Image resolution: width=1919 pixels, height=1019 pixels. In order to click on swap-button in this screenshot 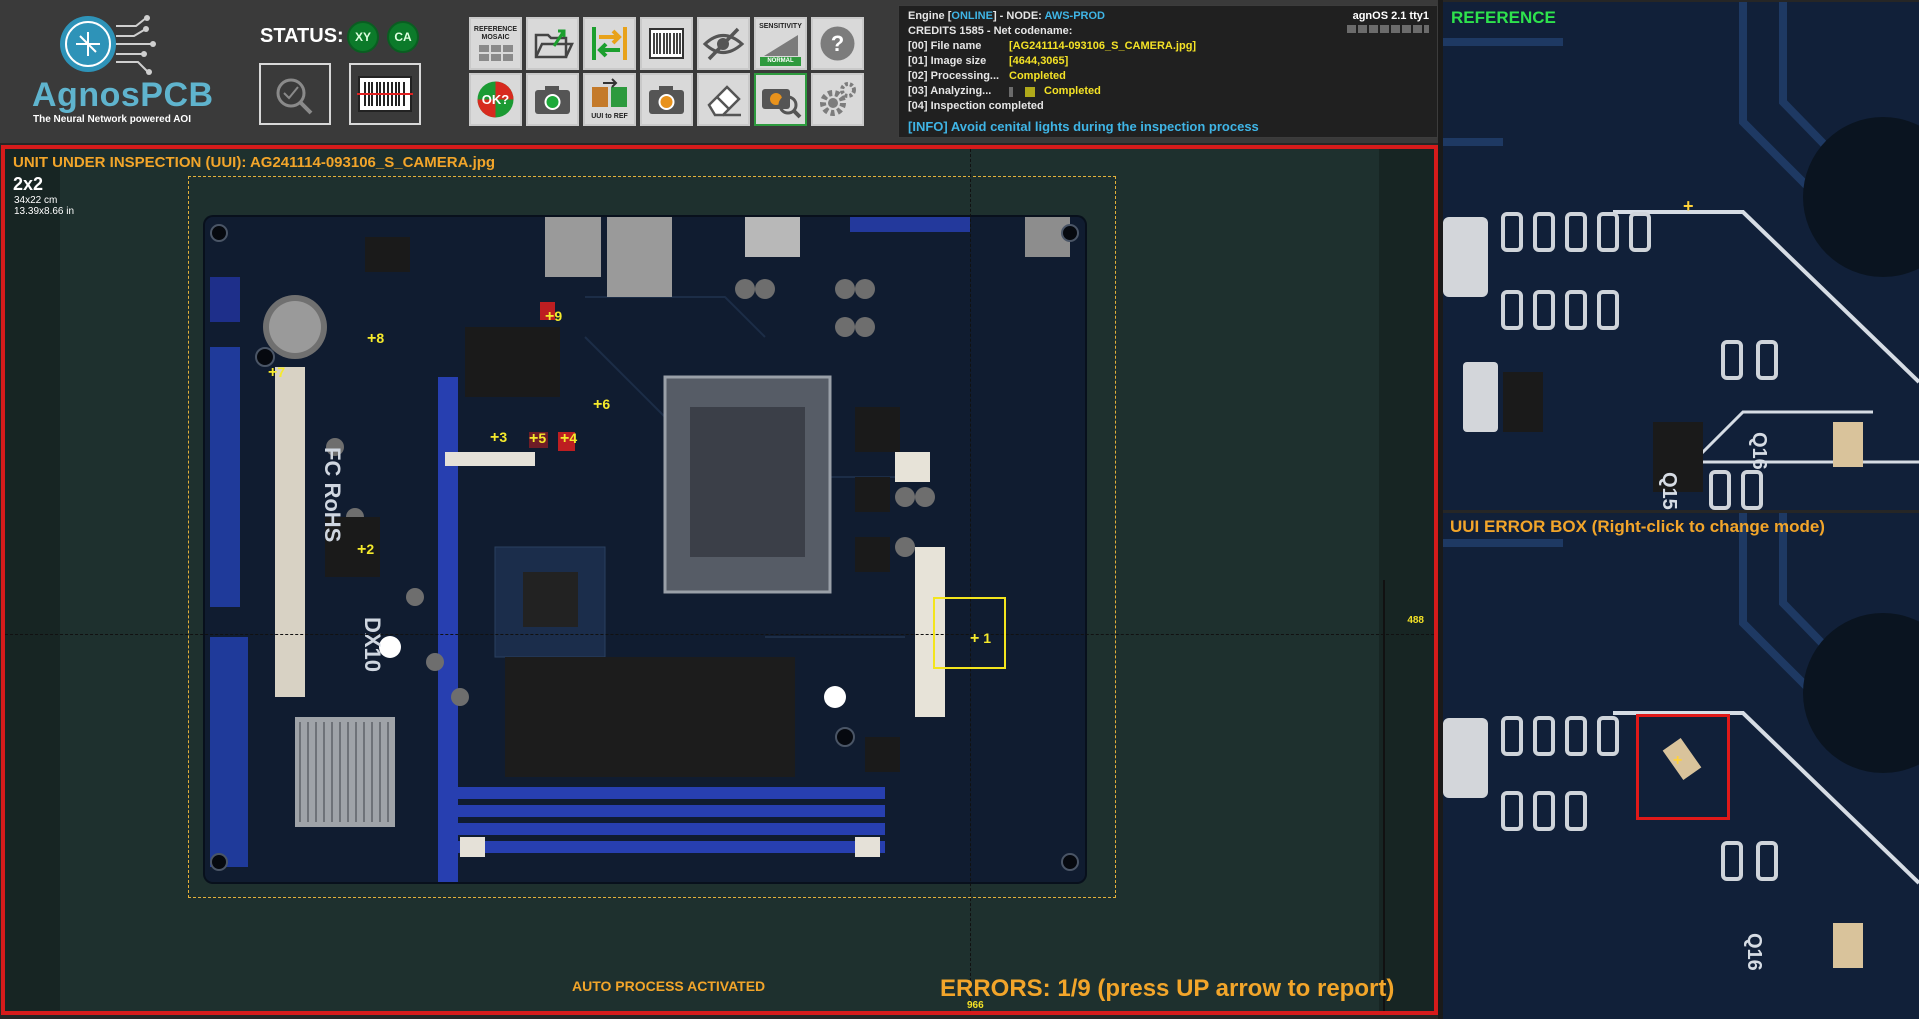, I will do `click(609, 43)`.